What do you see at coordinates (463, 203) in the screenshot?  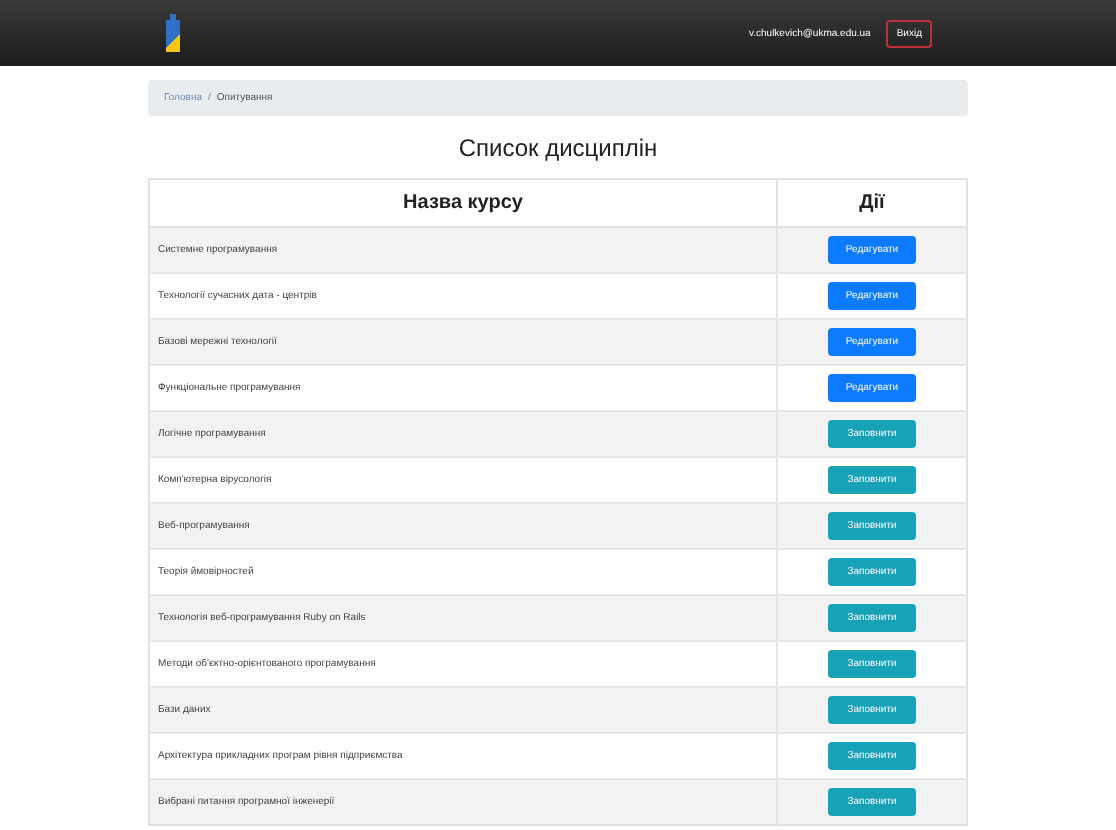 I see `column-header: Назва курсу` at bounding box center [463, 203].